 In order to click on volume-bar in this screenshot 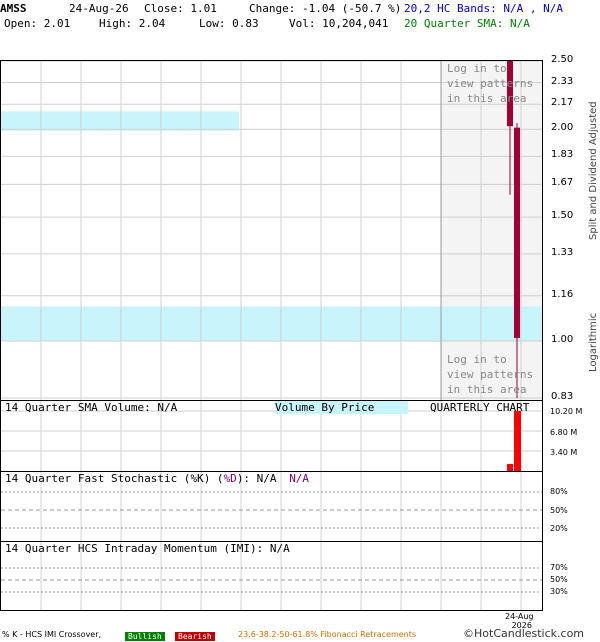, I will do `click(517, 440)`.